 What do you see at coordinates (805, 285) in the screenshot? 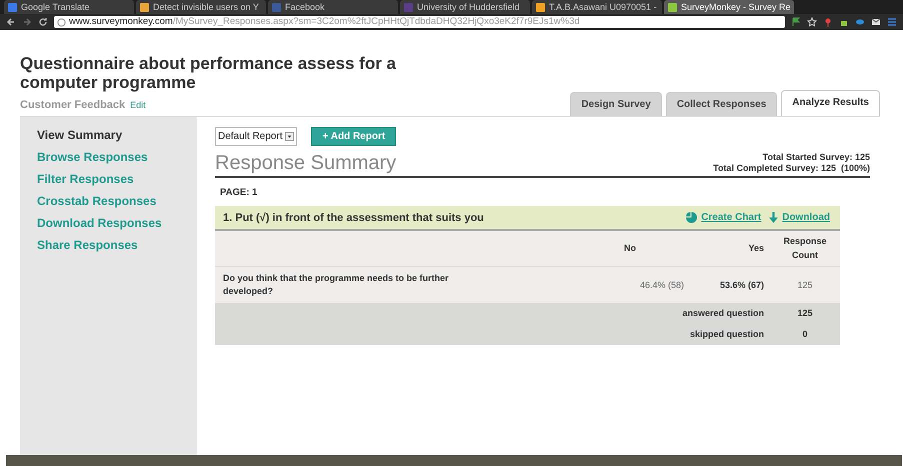
I see `response-count: 125` at bounding box center [805, 285].